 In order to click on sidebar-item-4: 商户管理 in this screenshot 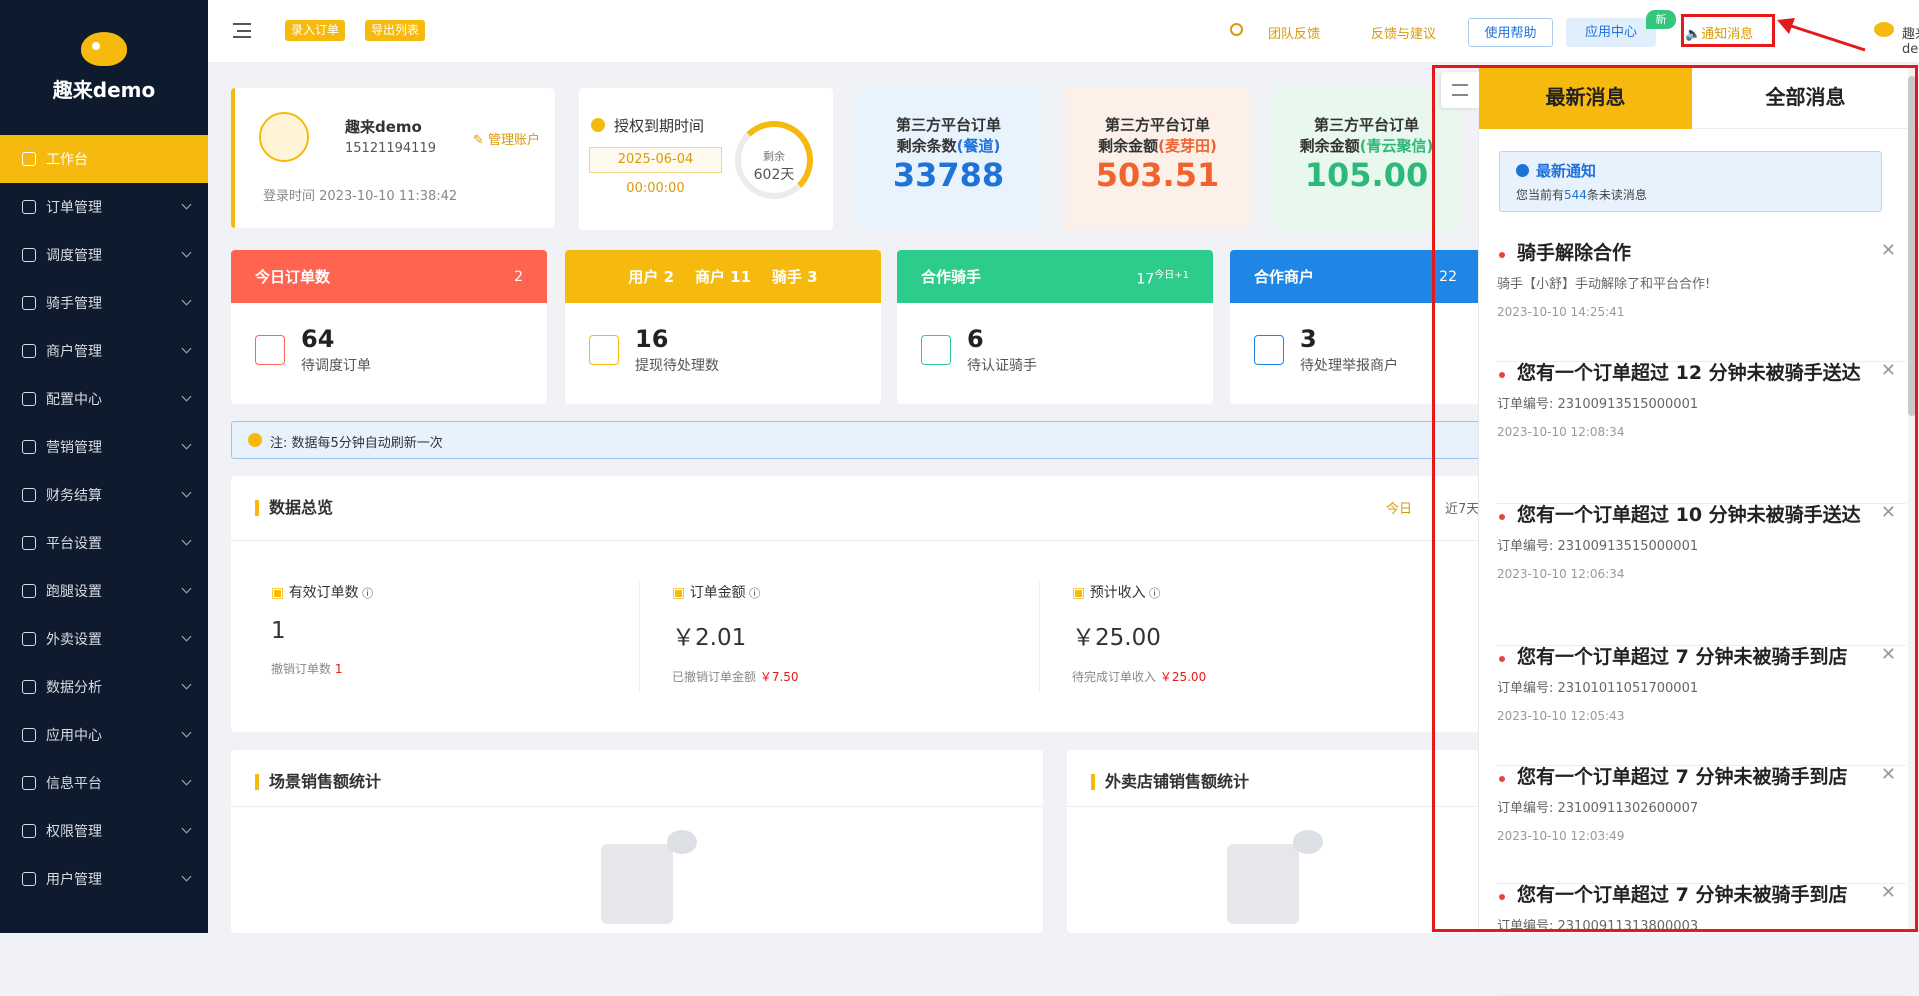, I will do `click(104, 351)`.